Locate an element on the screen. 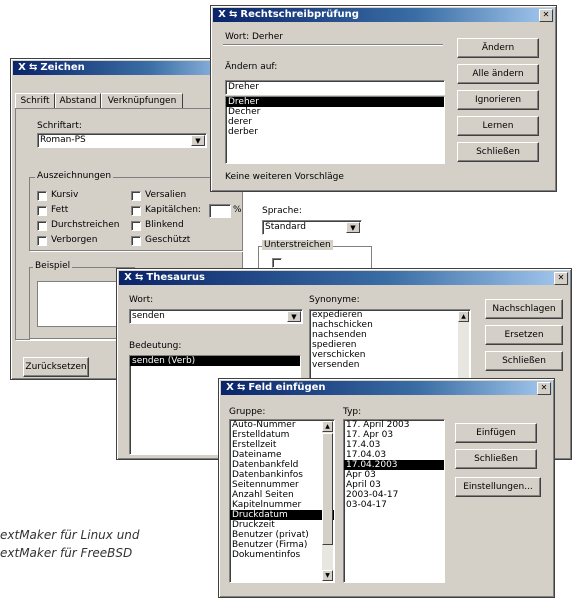 The image size is (577, 600). tab-schrift: Schrift is located at coordinates (35, 101).